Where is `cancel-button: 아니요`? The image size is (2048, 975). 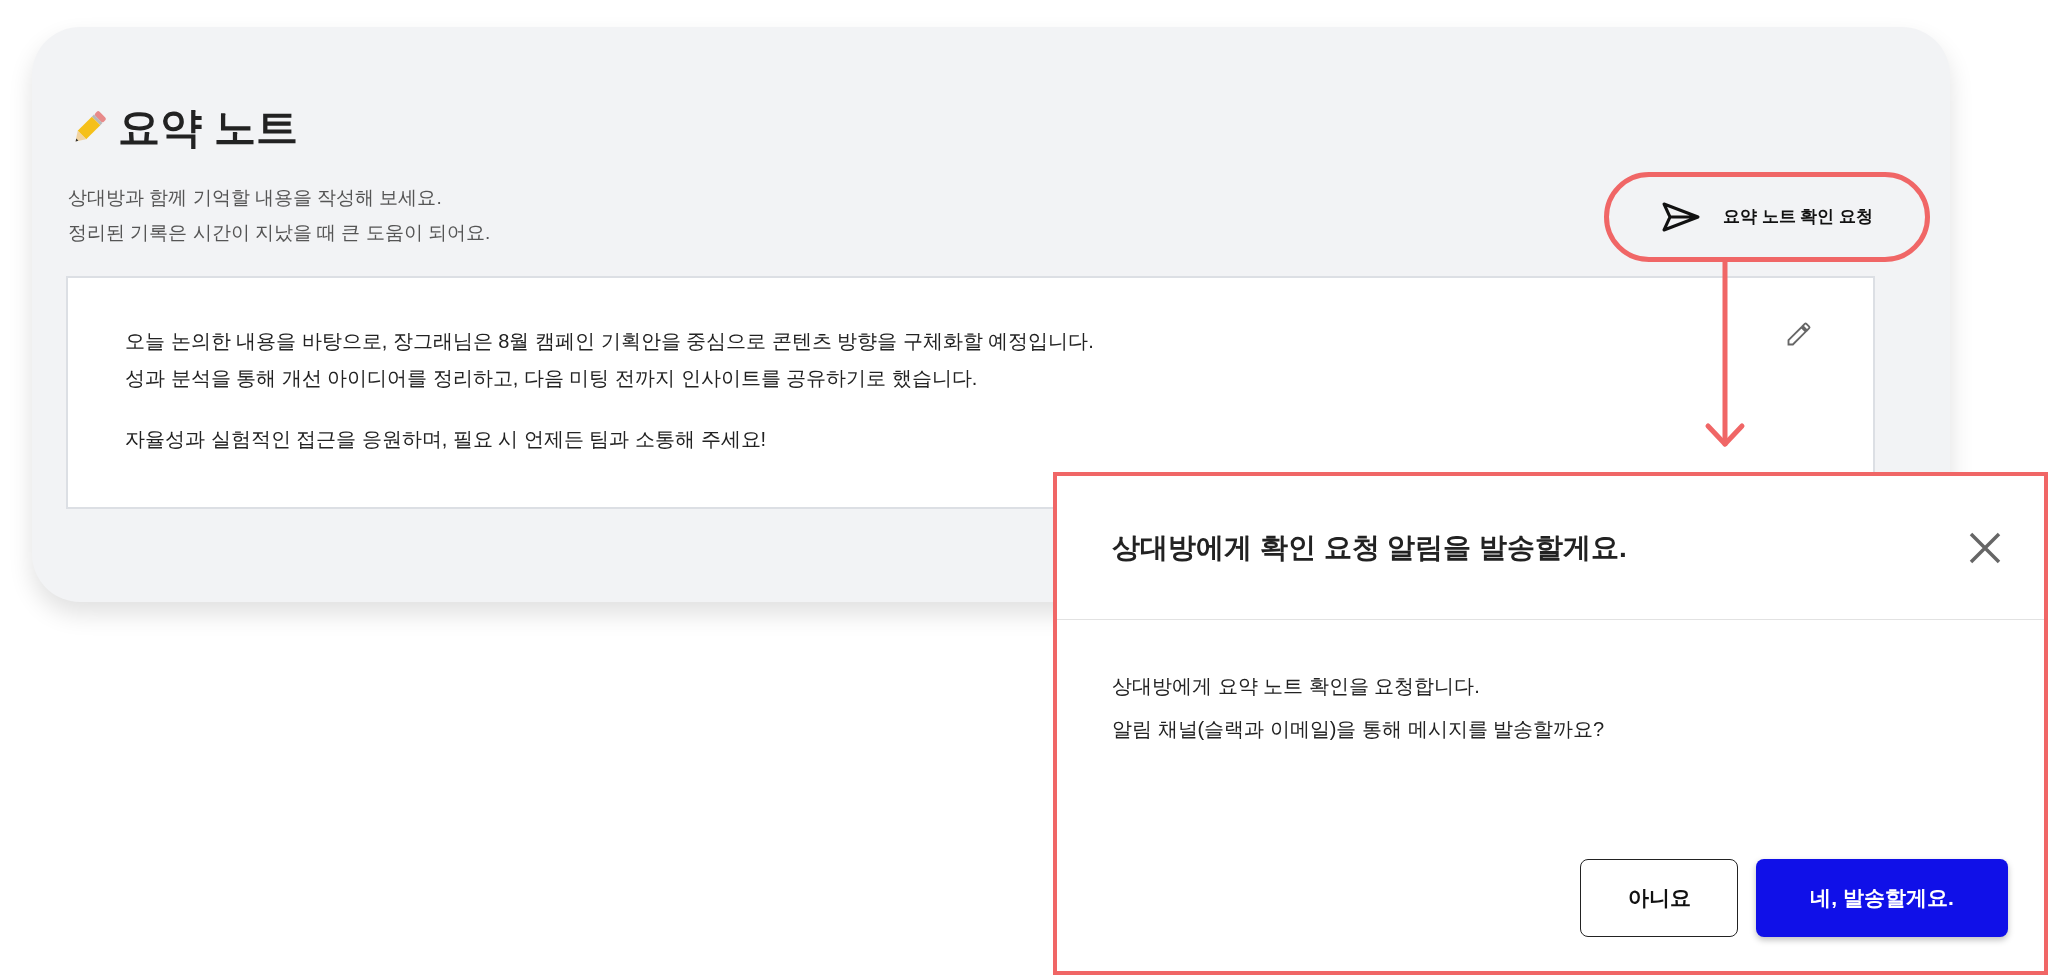 cancel-button: 아니요 is located at coordinates (1659, 898).